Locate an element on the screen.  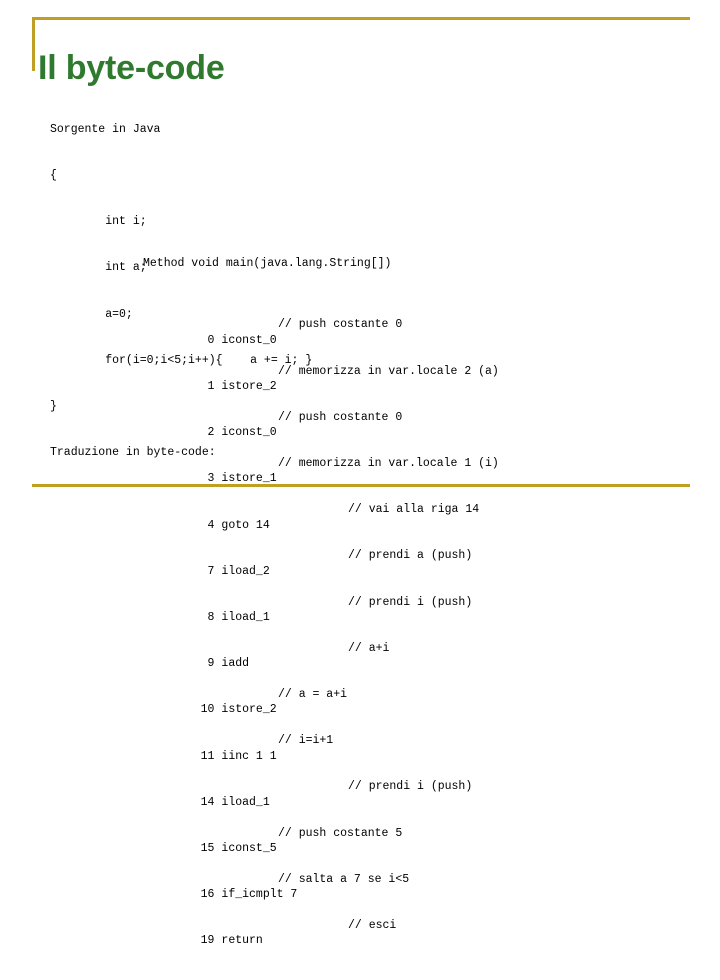
bytecode-comment: // memorizza in var.locale 1 (i) is located at coordinates (388, 464).